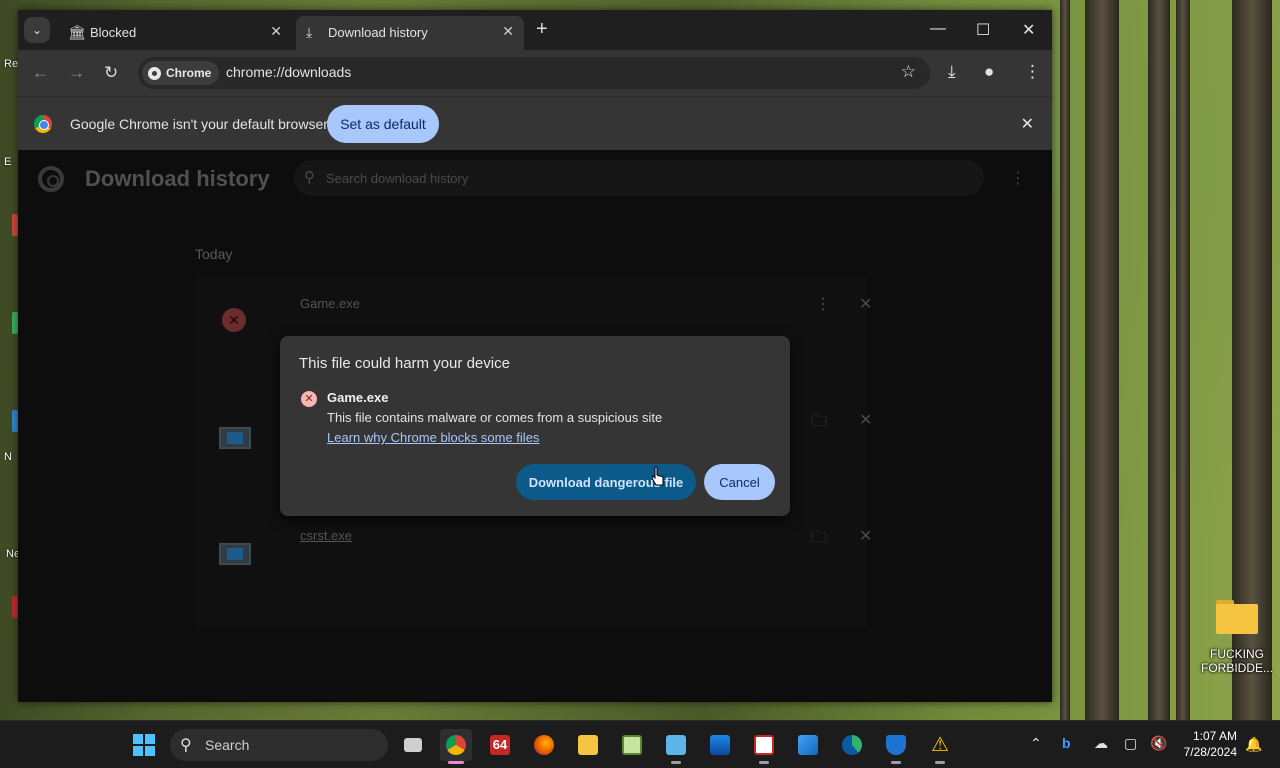 The height and width of the screenshot is (768, 1280). Describe the element at coordinates (852, 745) in the screenshot. I see `edge-icon` at that location.